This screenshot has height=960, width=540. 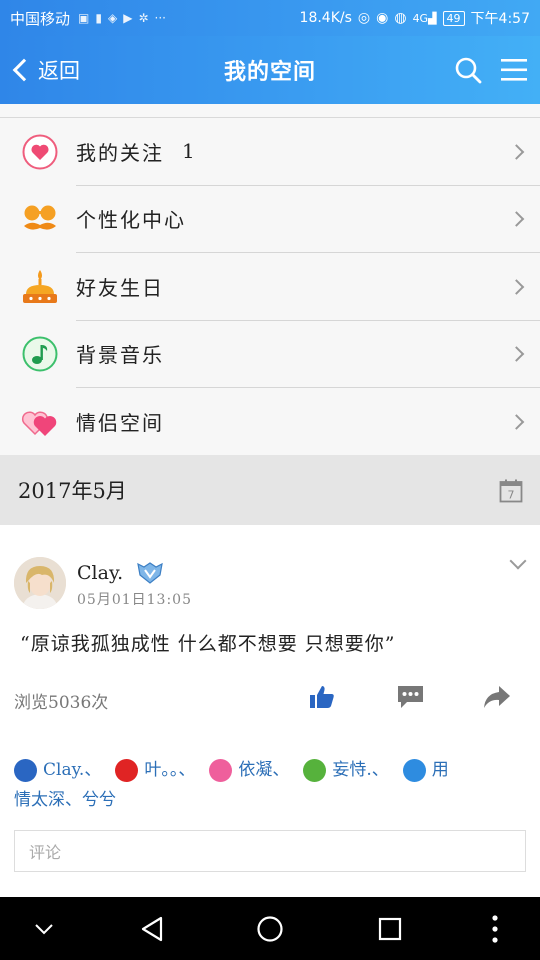 I want to click on calendar-icon: 7, so click(x=511, y=491).